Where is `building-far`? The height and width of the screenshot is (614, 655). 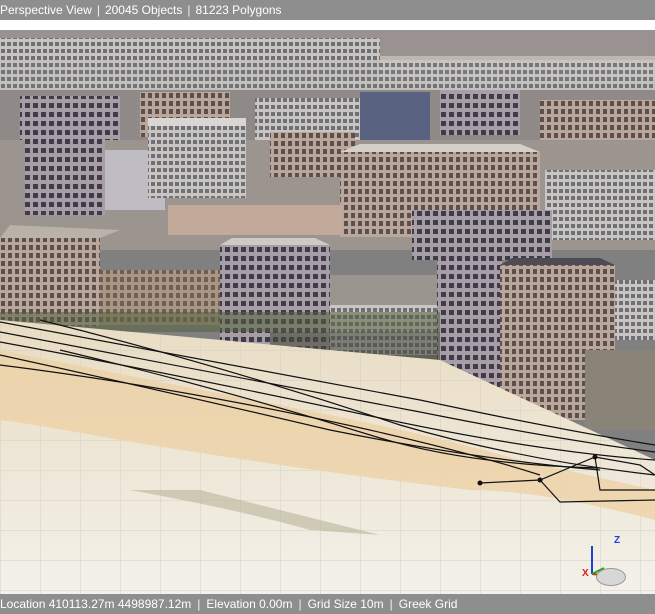
building-far is located at coordinates (190, 49).